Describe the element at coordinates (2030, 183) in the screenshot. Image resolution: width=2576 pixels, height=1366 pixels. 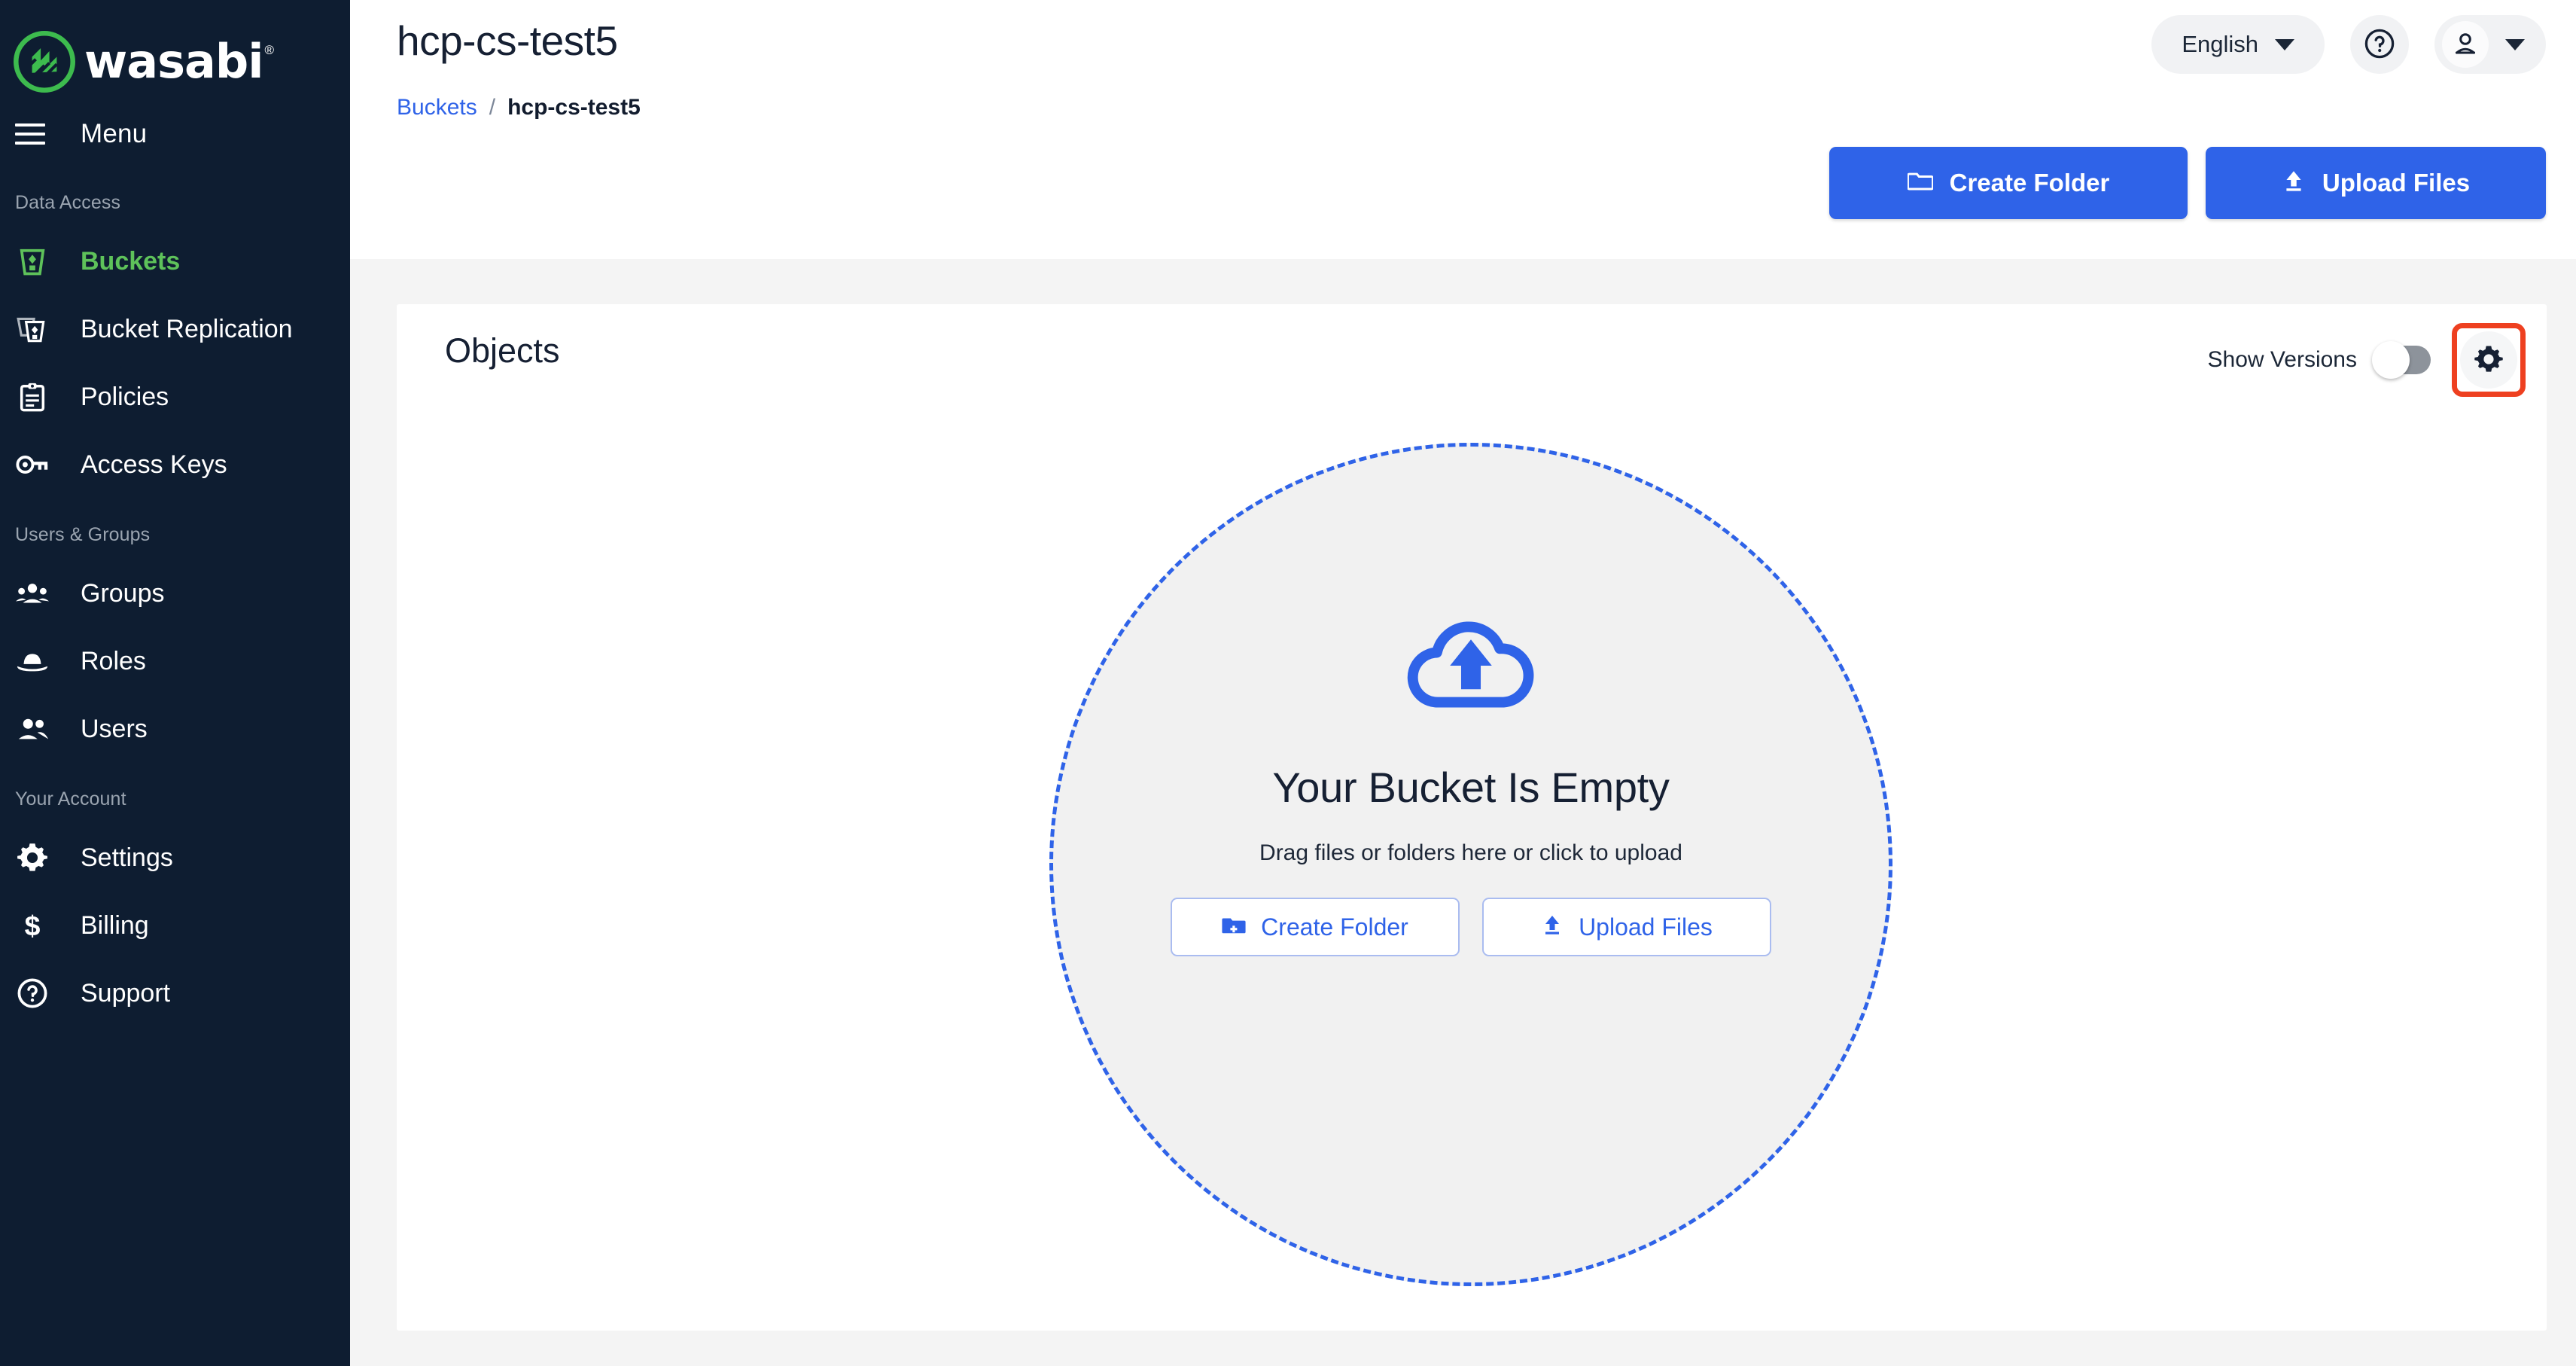
I see `create-folder-label: Create Folder` at that location.